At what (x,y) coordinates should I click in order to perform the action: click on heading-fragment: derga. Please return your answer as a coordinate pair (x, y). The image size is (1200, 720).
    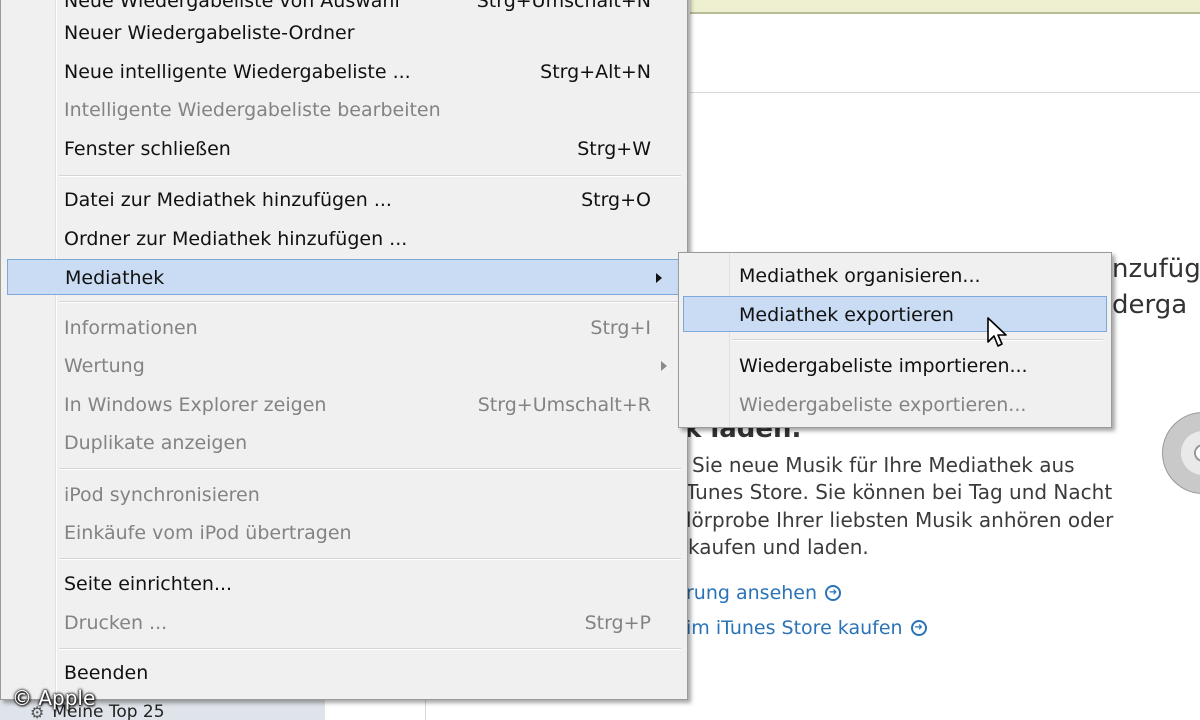
    Looking at the image, I should click on (1150, 305).